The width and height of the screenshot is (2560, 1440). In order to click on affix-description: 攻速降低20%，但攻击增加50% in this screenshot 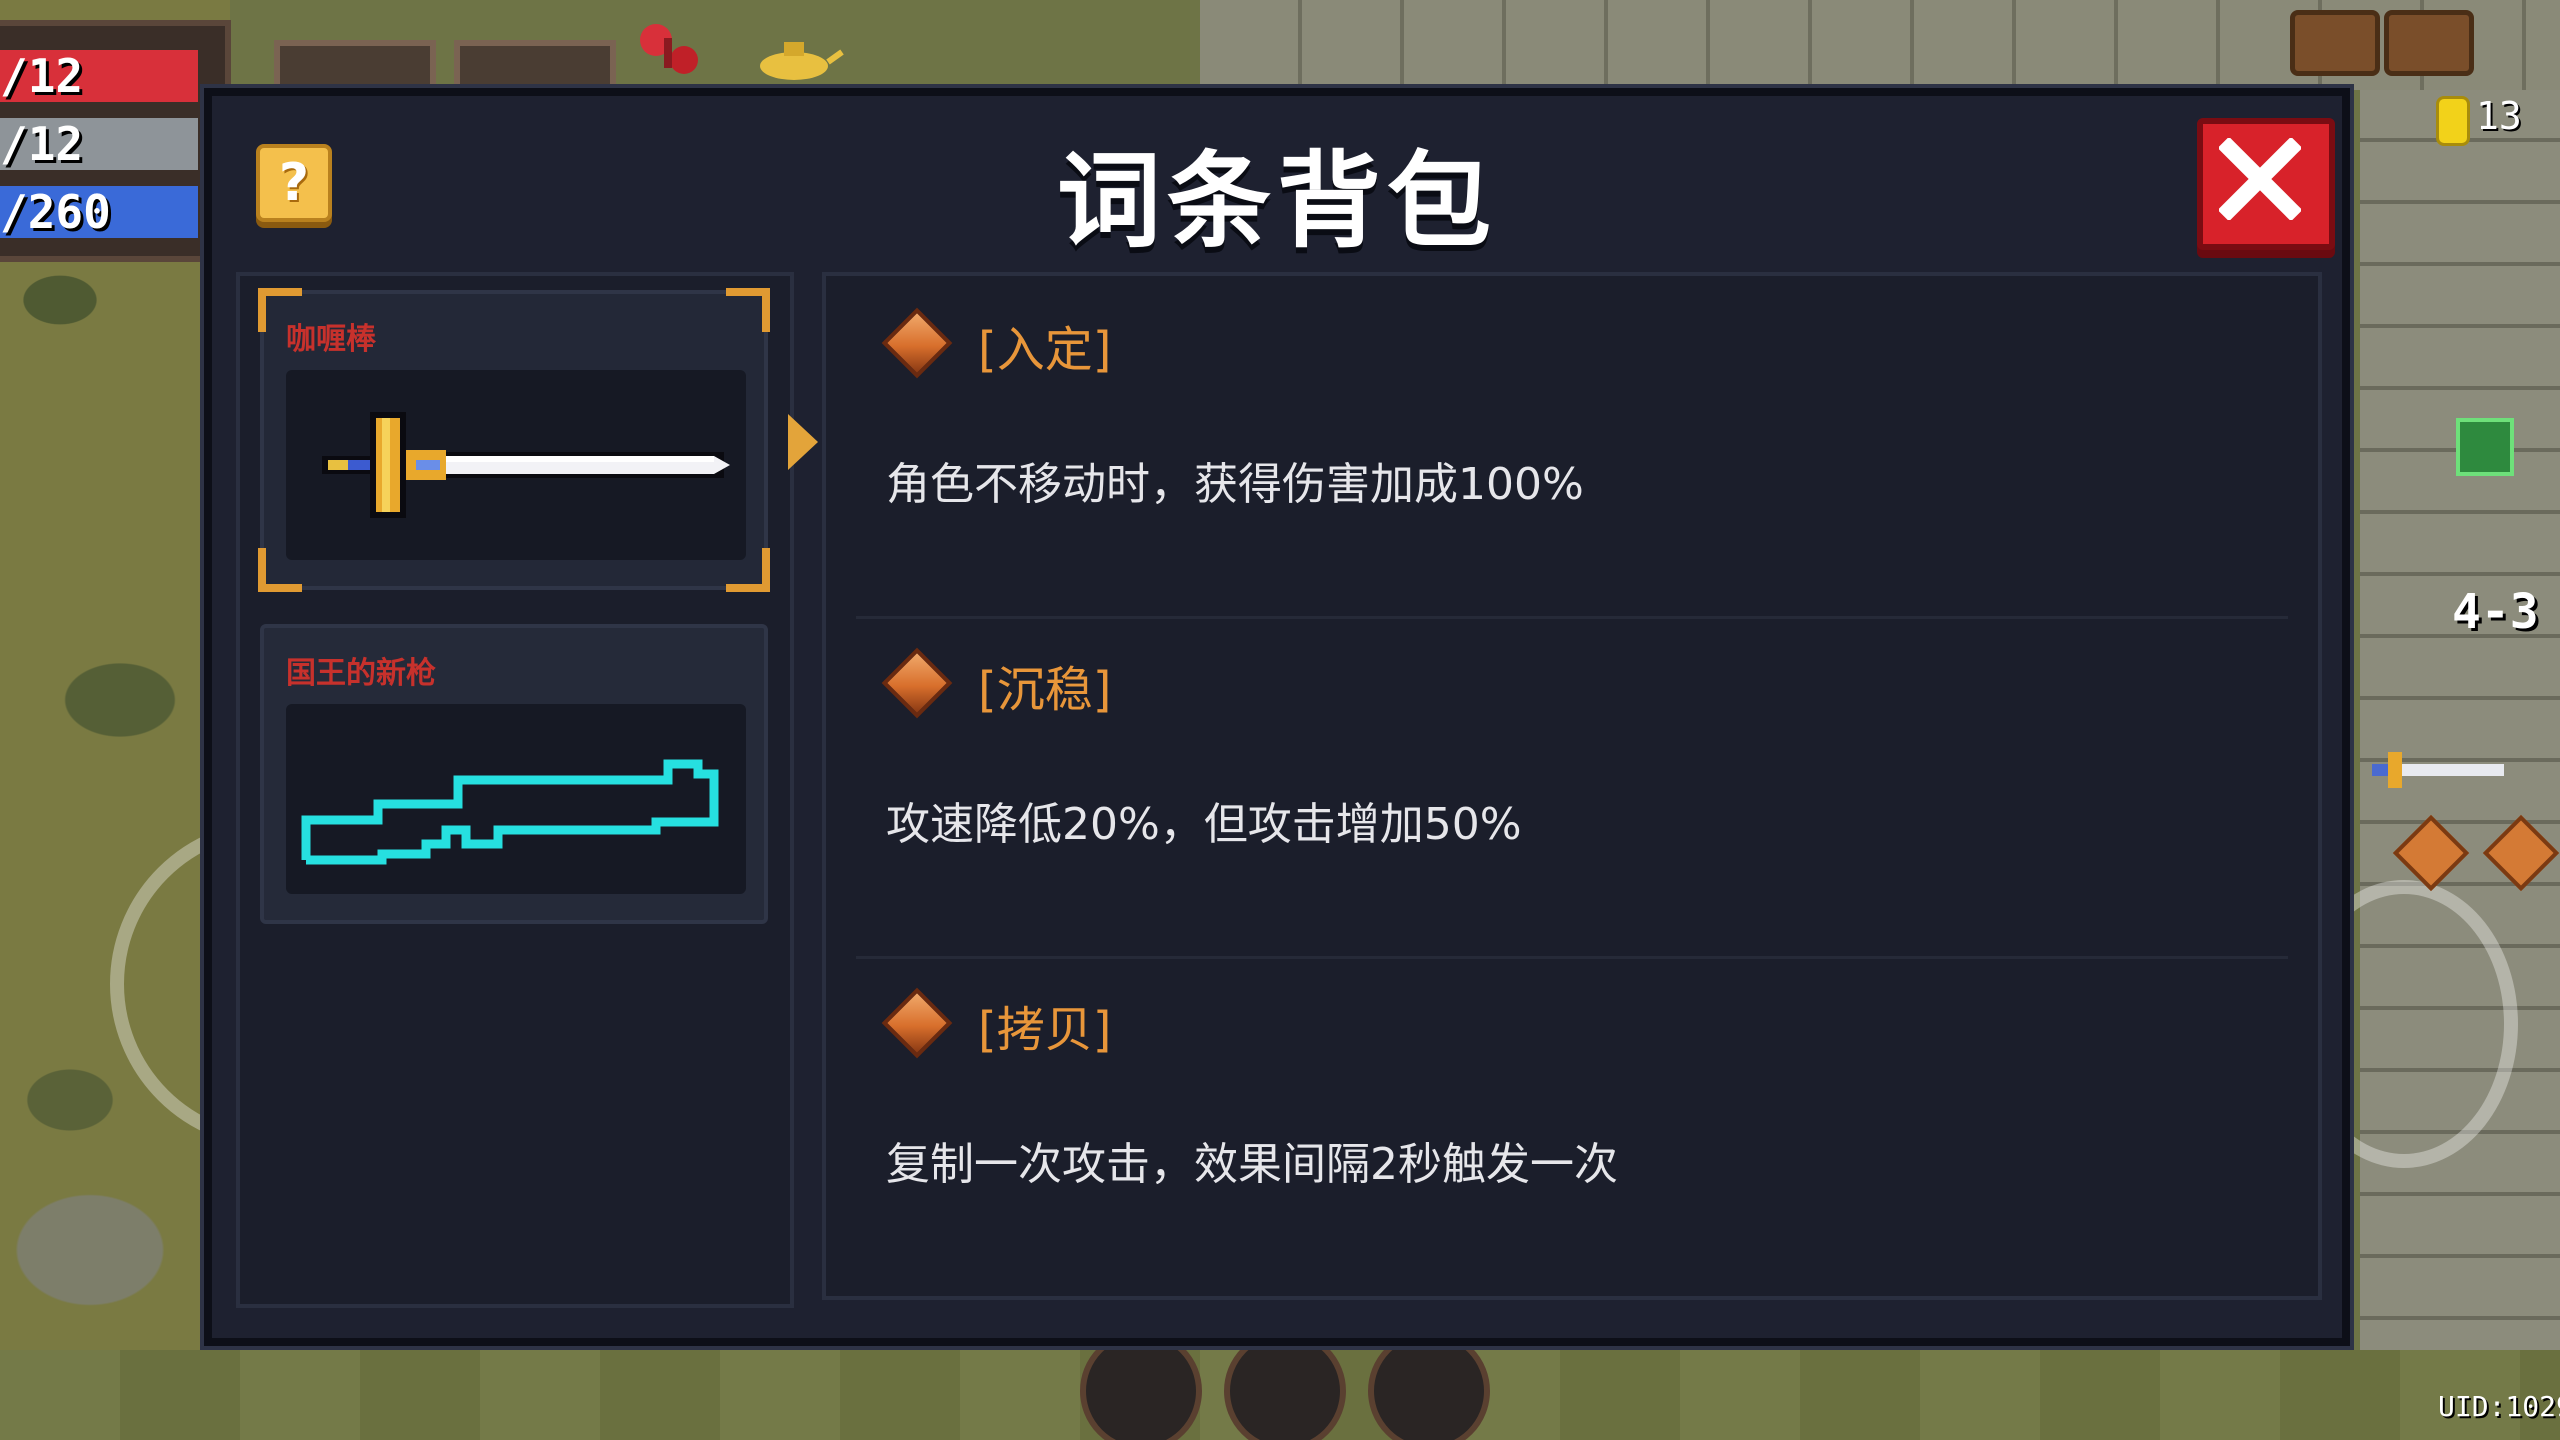, I will do `click(1204, 824)`.